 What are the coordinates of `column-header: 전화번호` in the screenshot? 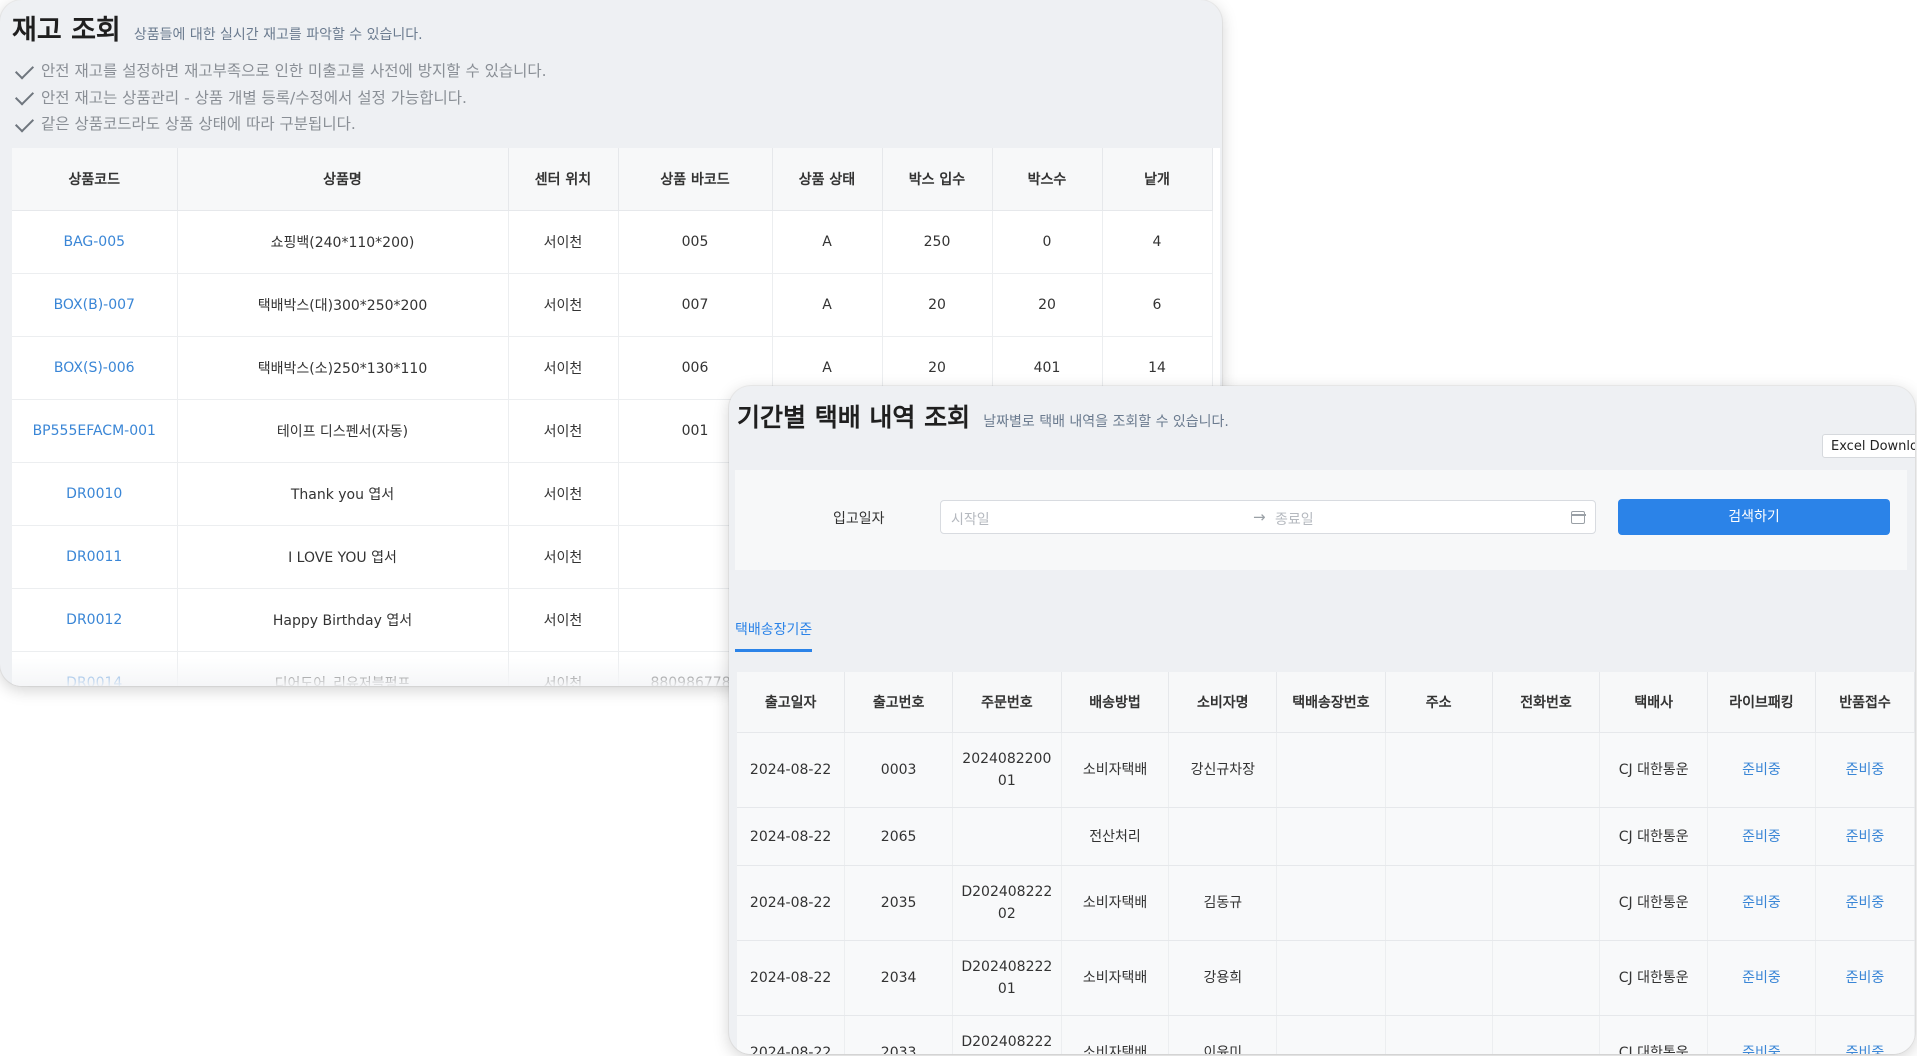 It's located at (1546, 702).